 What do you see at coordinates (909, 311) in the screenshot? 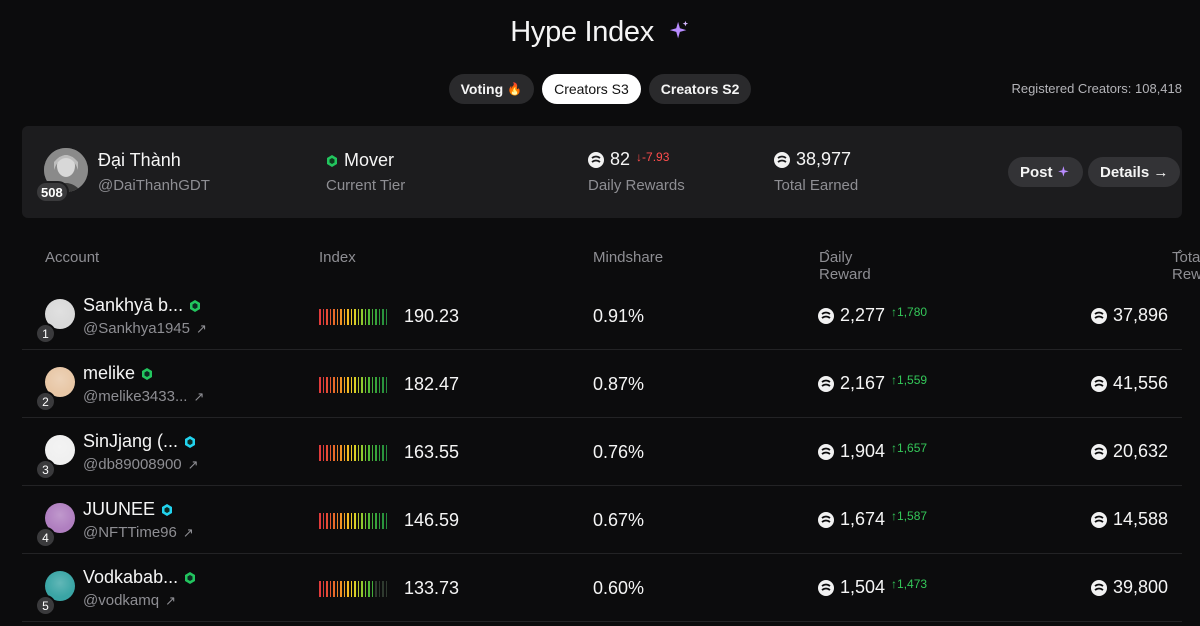
I see `daily-reward-delta: ↑1,780` at bounding box center [909, 311].